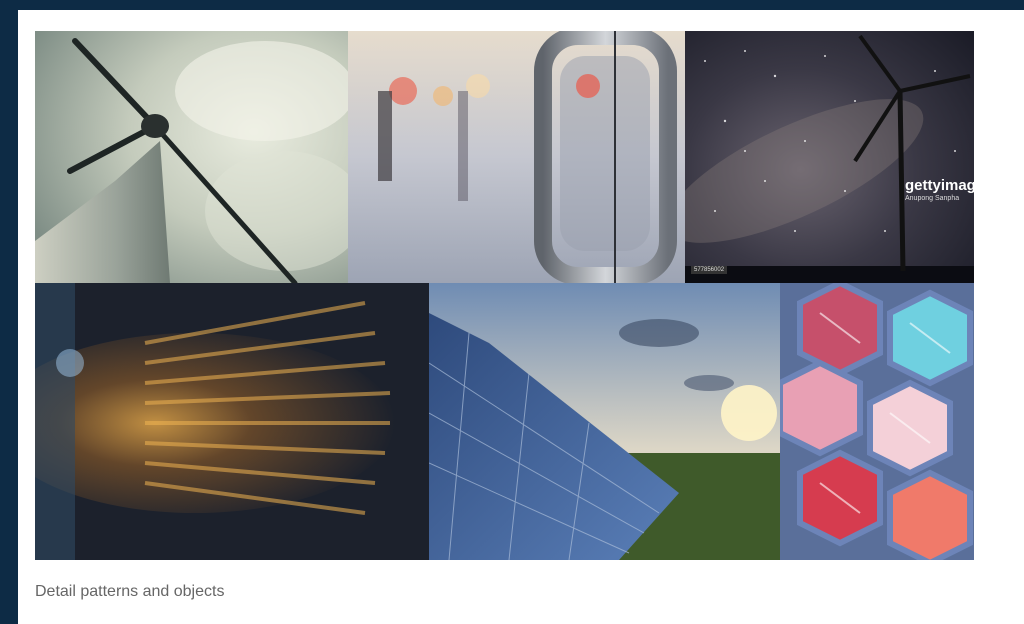  What do you see at coordinates (829, 157) in the screenshot?
I see `turbine-night-image: gettyimages Anupong Sanpha 577856002` at bounding box center [829, 157].